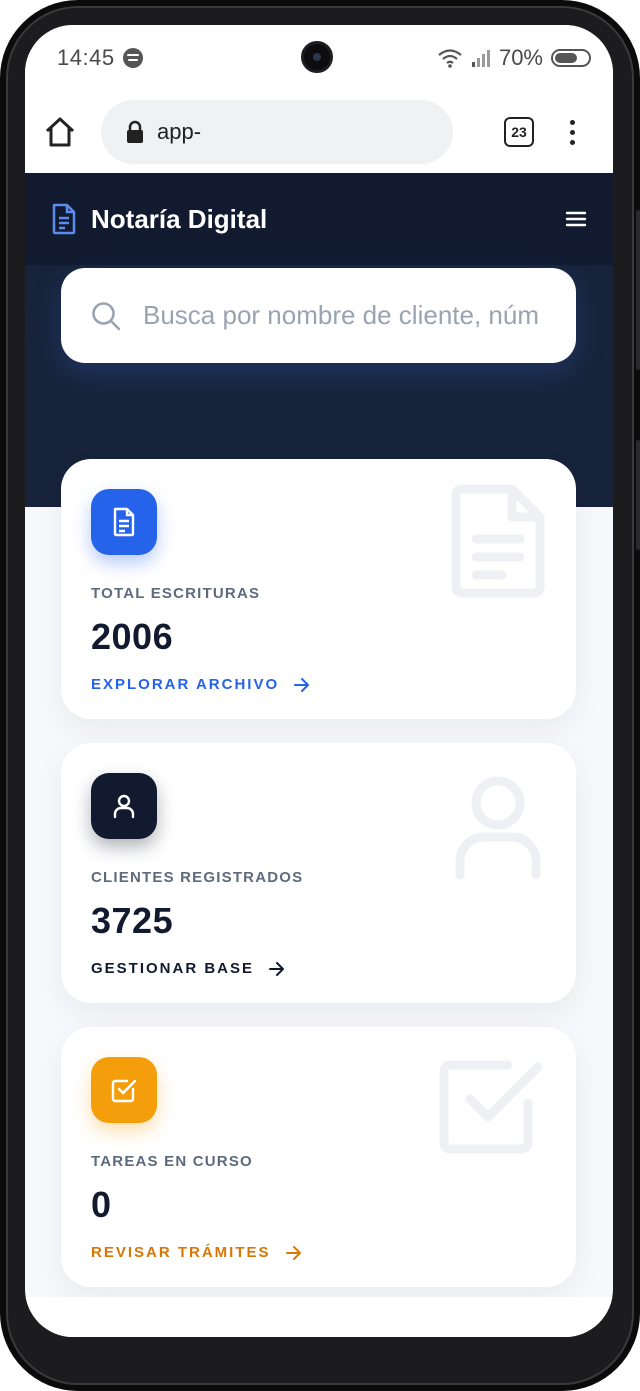 The image size is (640, 1391). What do you see at coordinates (132, 636) in the screenshot?
I see `card-value: 2006` at bounding box center [132, 636].